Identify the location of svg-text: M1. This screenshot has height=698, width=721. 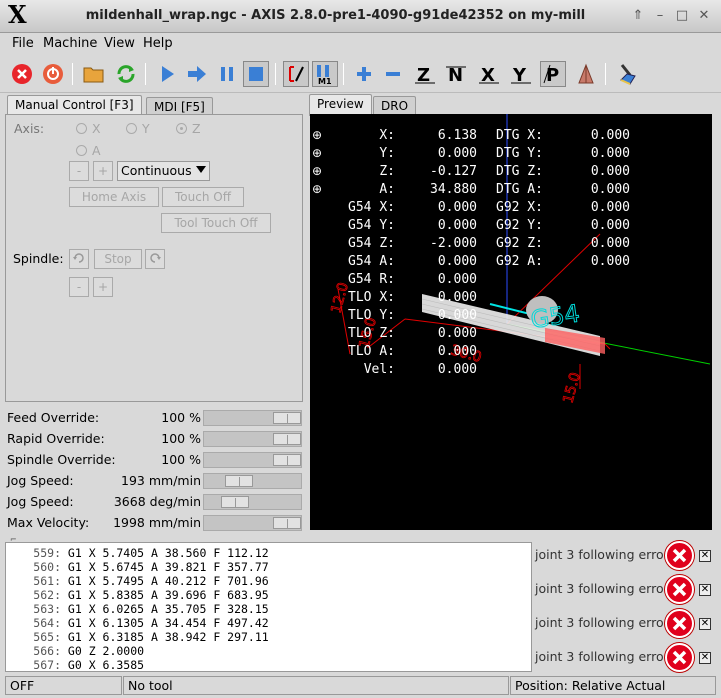
(325, 81).